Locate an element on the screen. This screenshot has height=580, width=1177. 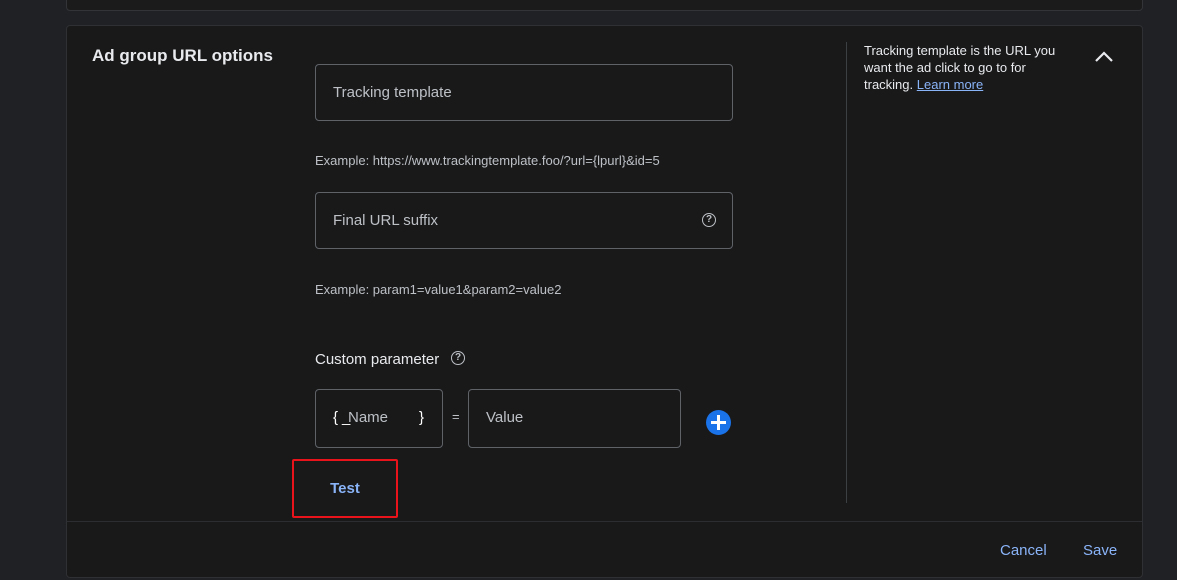
custom-parameter-label: Custom parameter is located at coordinates (377, 359).